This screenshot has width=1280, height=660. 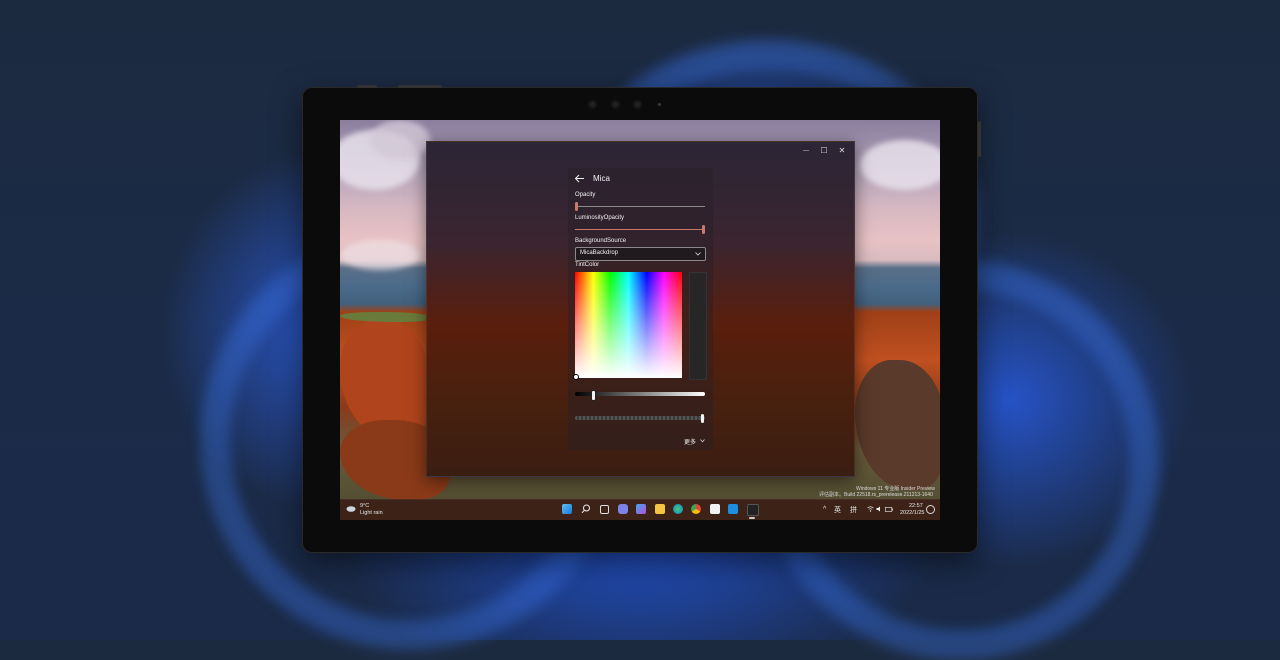 I want to click on tint-color-label: TintColor, so click(x=587, y=265).